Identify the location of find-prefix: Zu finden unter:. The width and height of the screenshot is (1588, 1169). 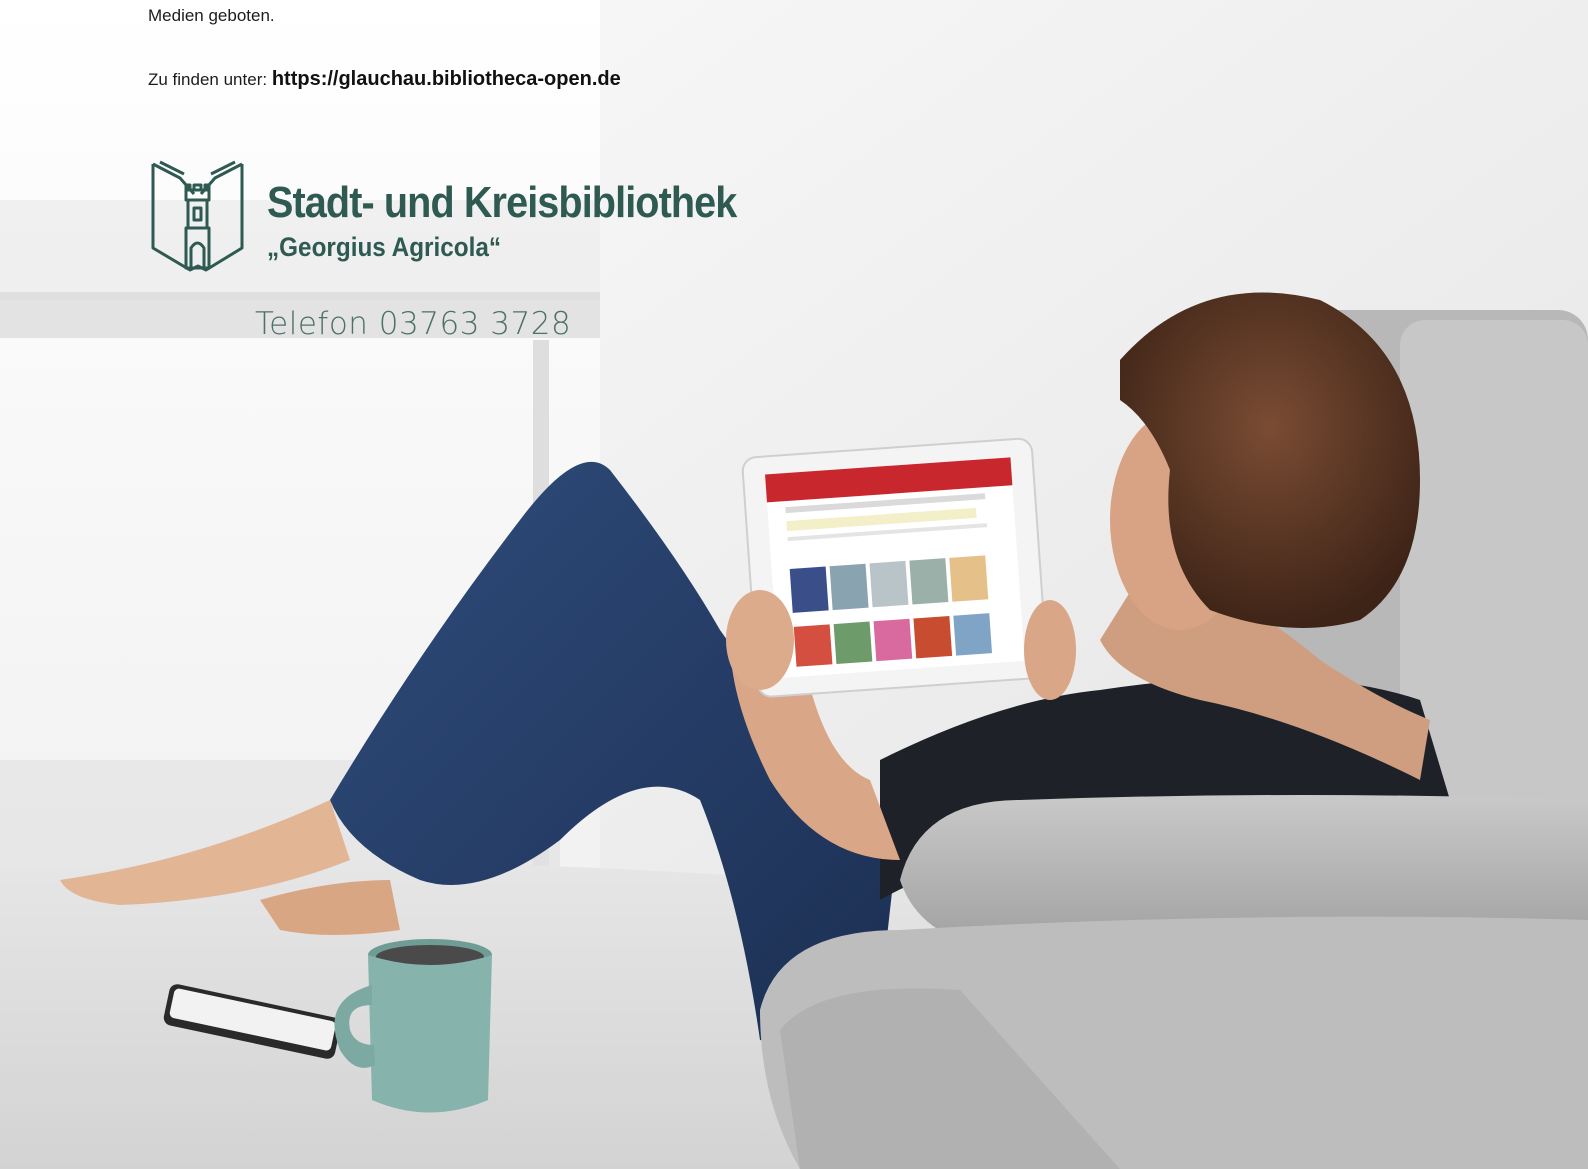
(210, 79).